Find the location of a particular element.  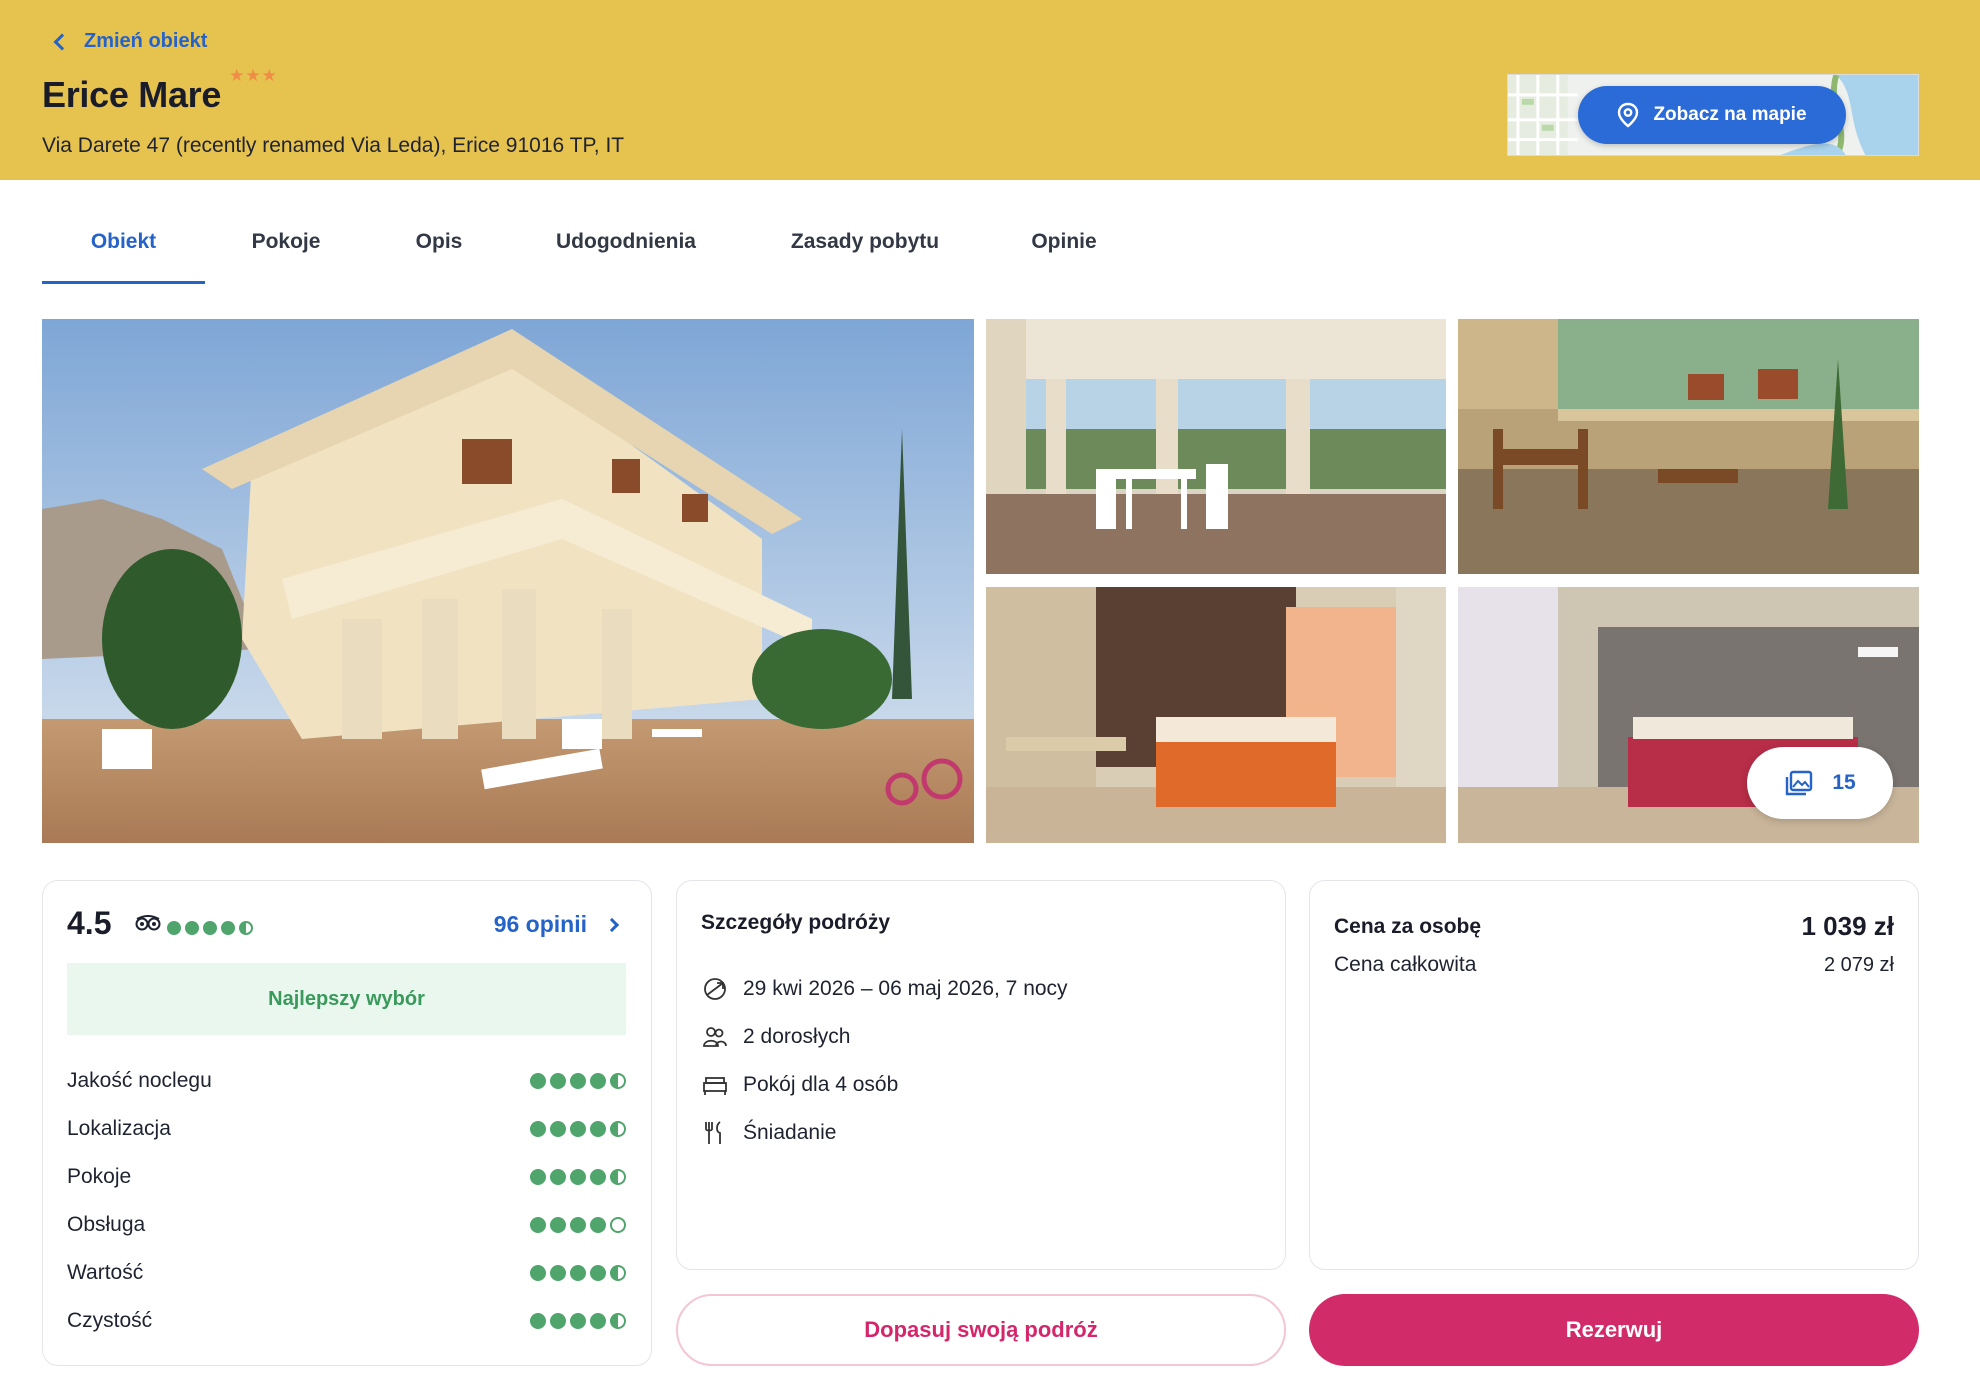

rating-score: 4.5 is located at coordinates (89, 923).